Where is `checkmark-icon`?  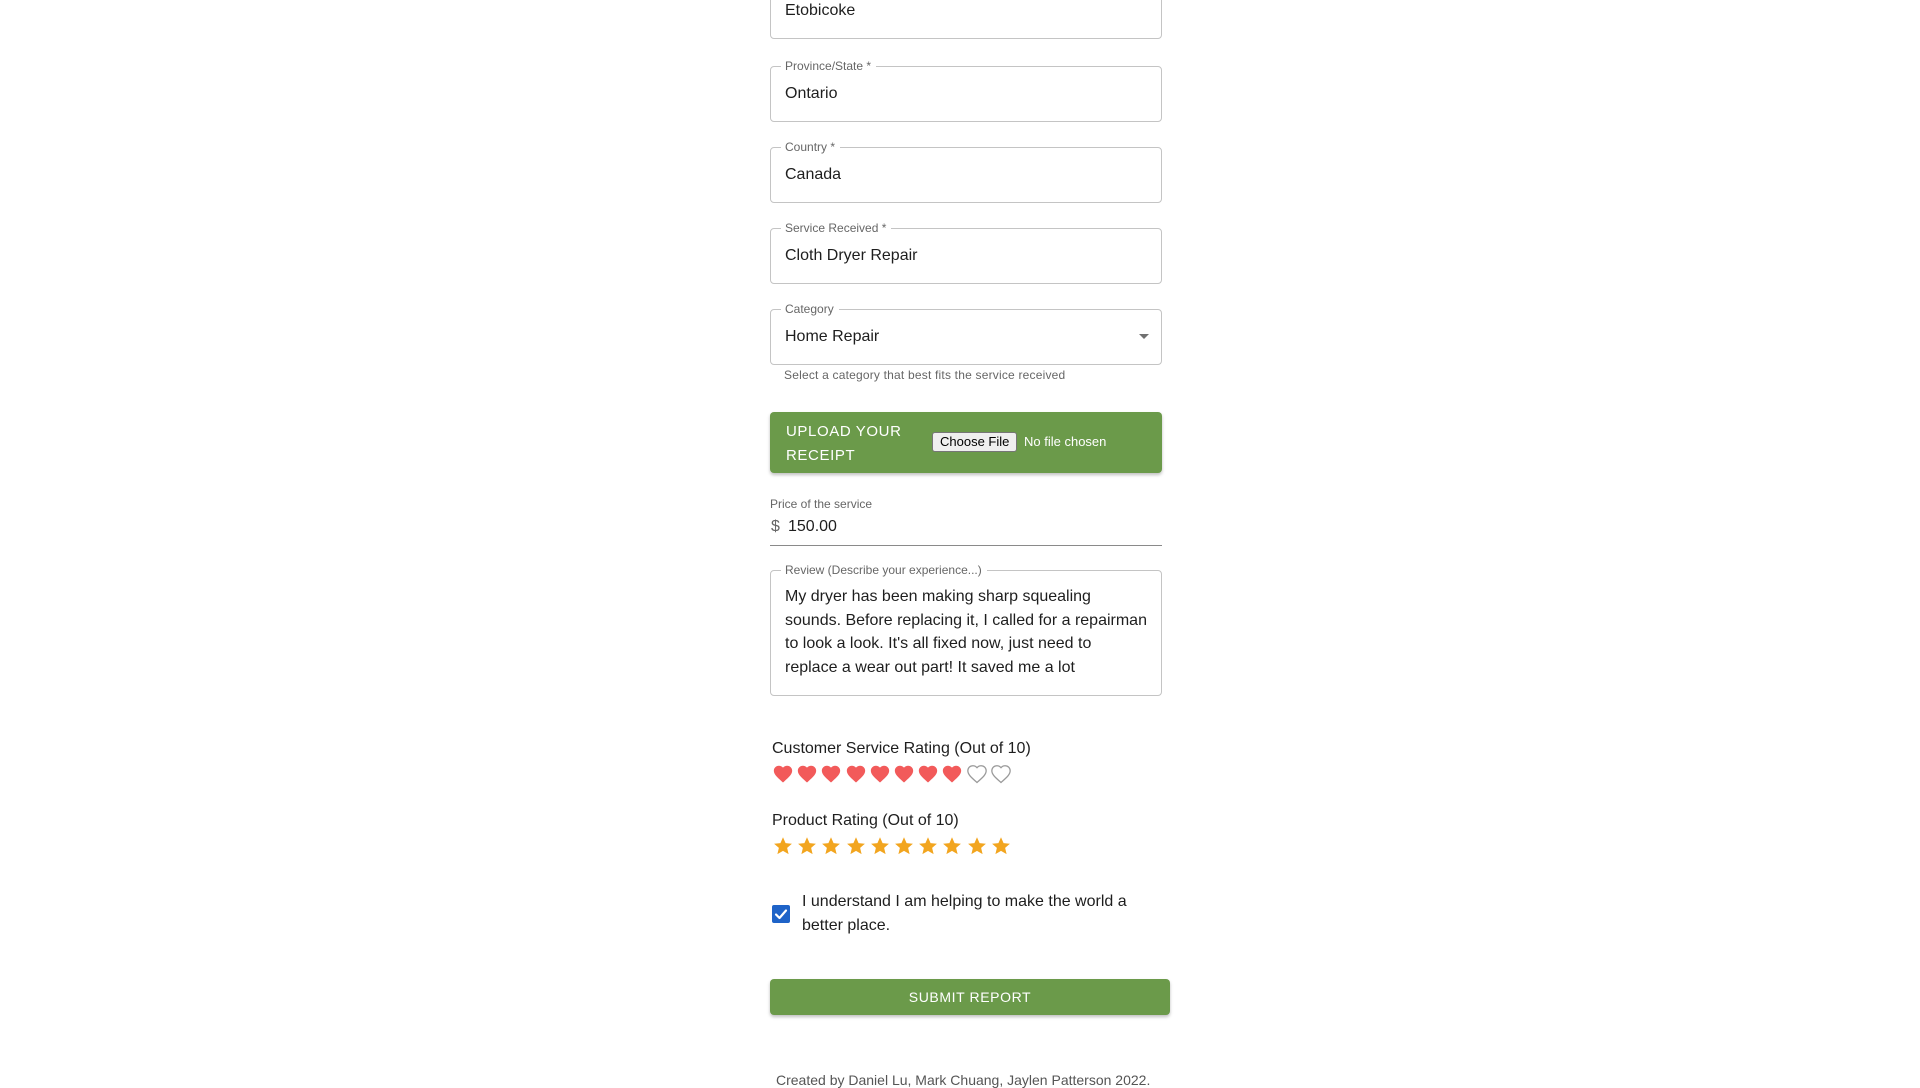
checkmark-icon is located at coordinates (781, 914).